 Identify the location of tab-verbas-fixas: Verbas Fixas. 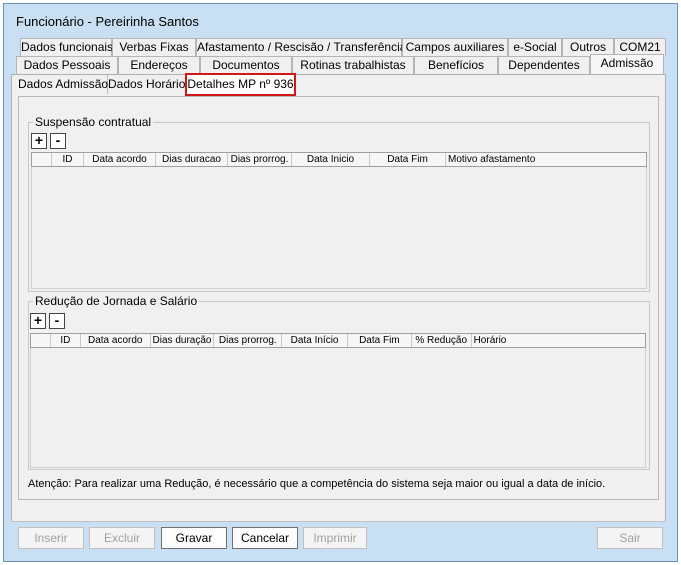
(154, 47).